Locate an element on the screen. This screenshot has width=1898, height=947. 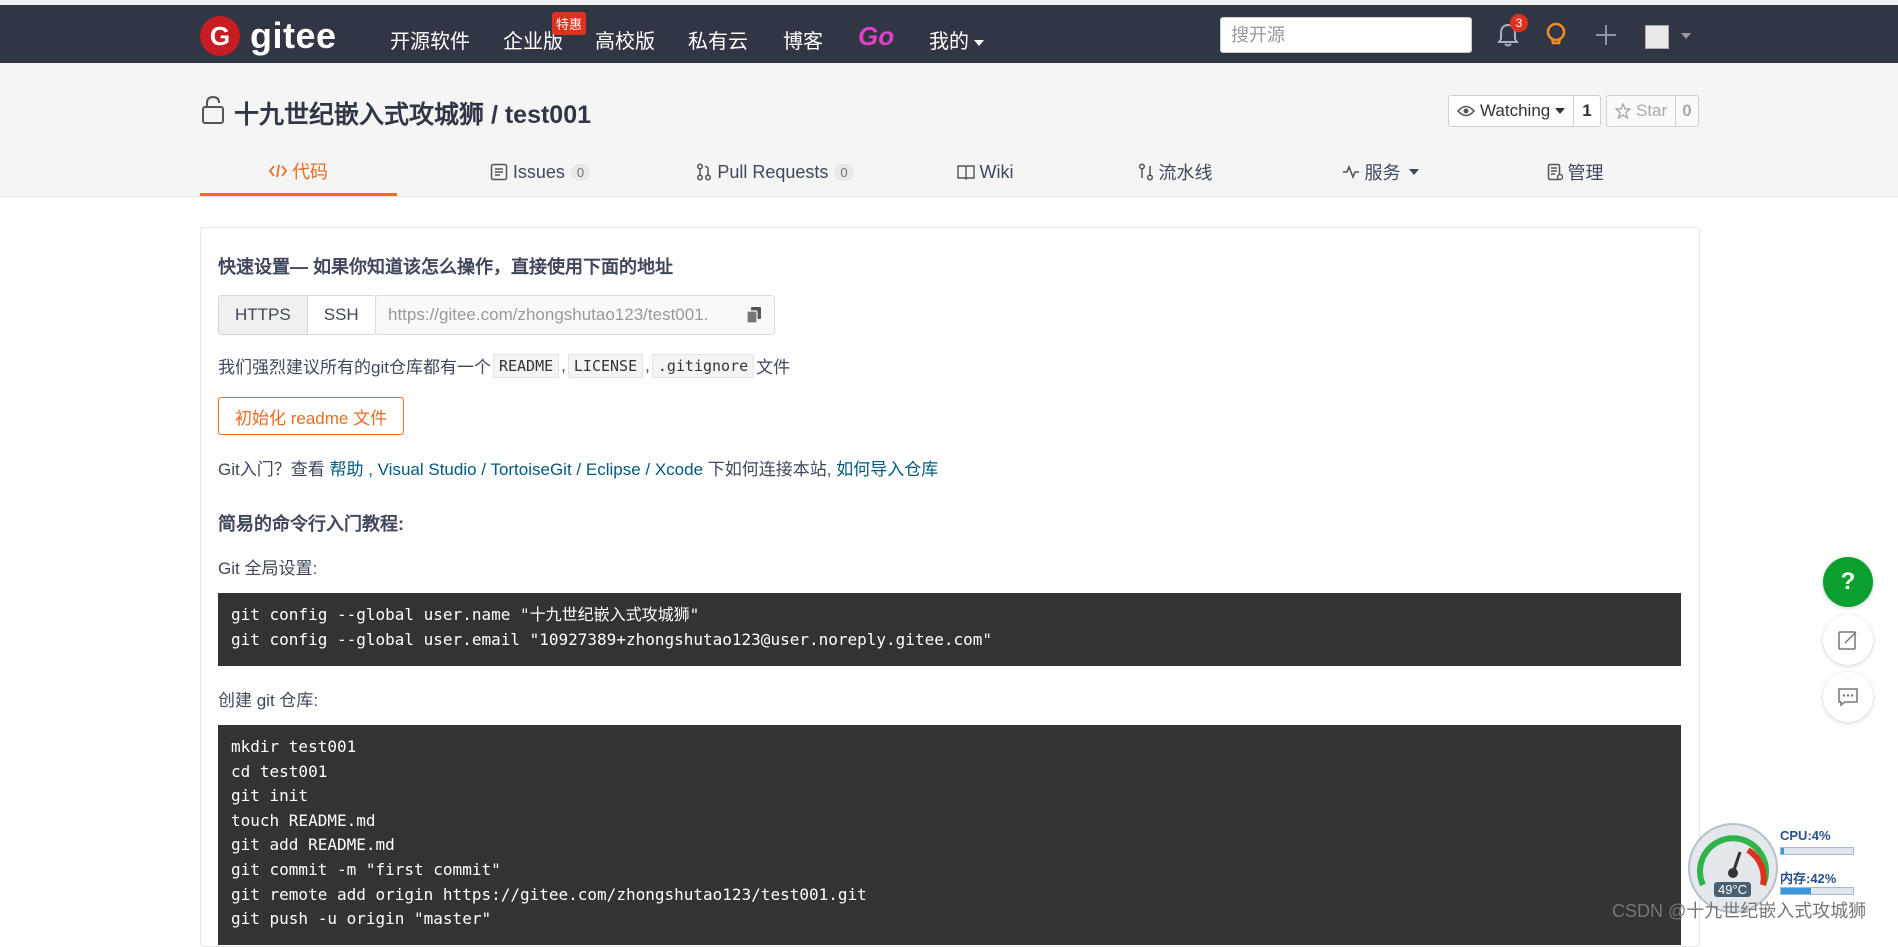
nav-open-source: 开源软件 is located at coordinates (430, 39).